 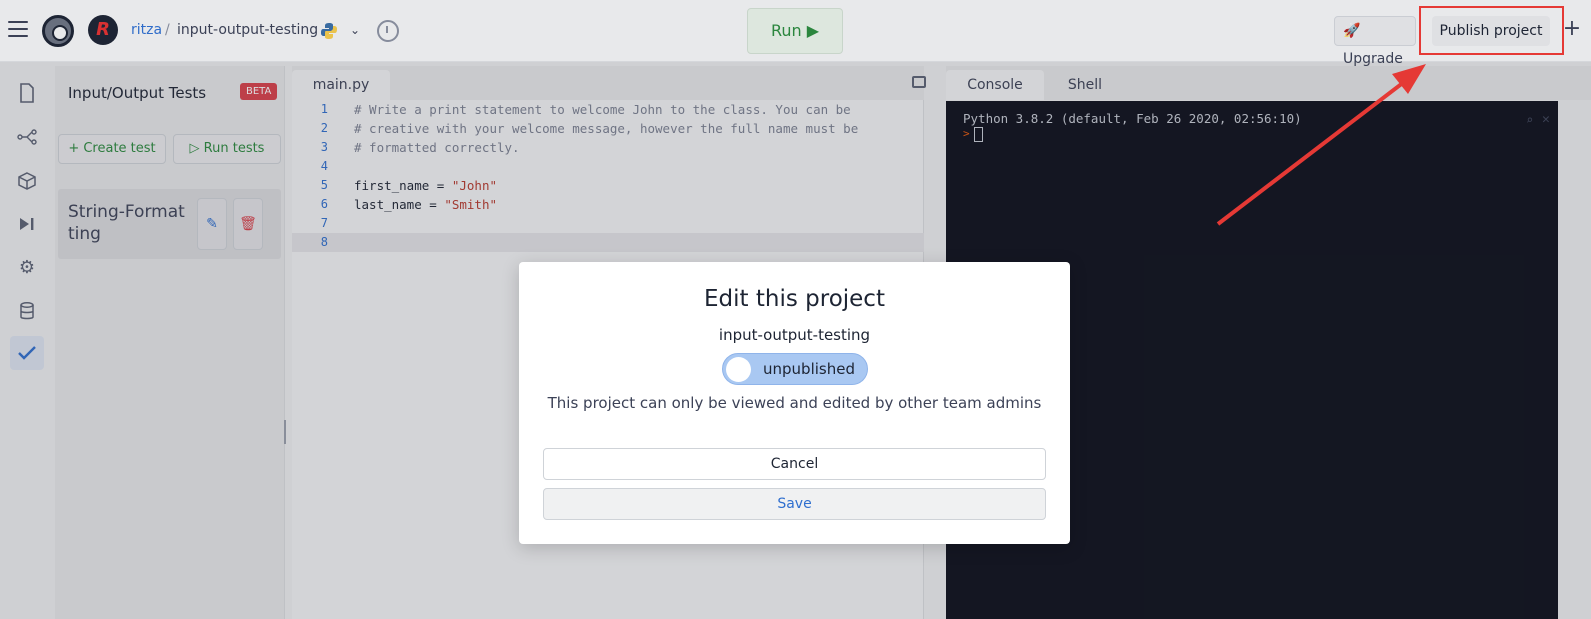 I want to click on run-button: Run ▶, so click(x=795, y=31).